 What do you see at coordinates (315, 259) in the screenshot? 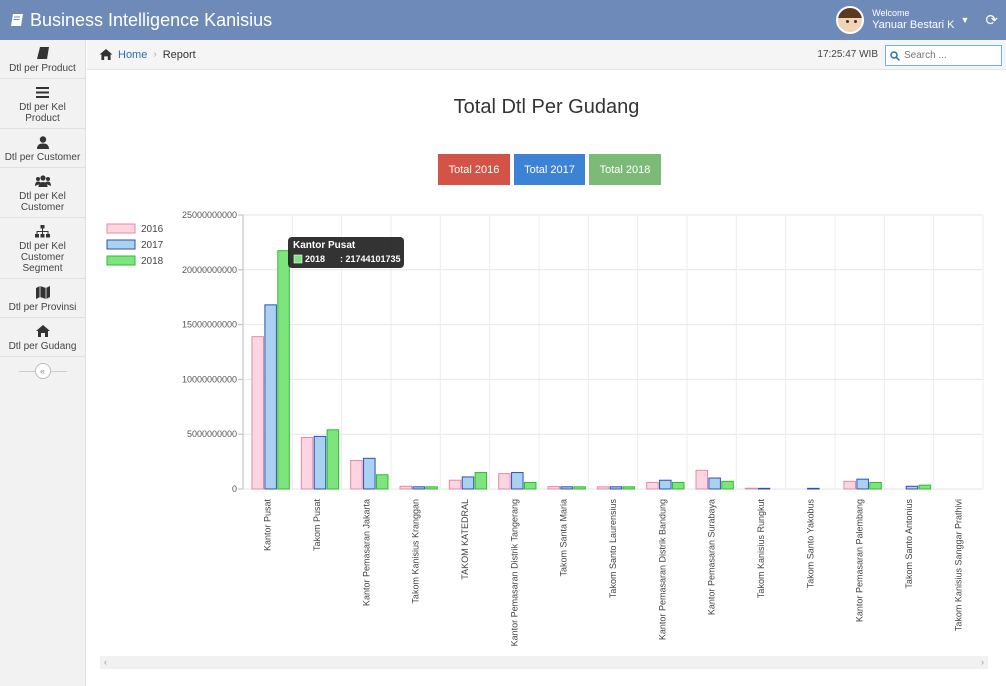
I see `tooltip-series: 2018` at bounding box center [315, 259].